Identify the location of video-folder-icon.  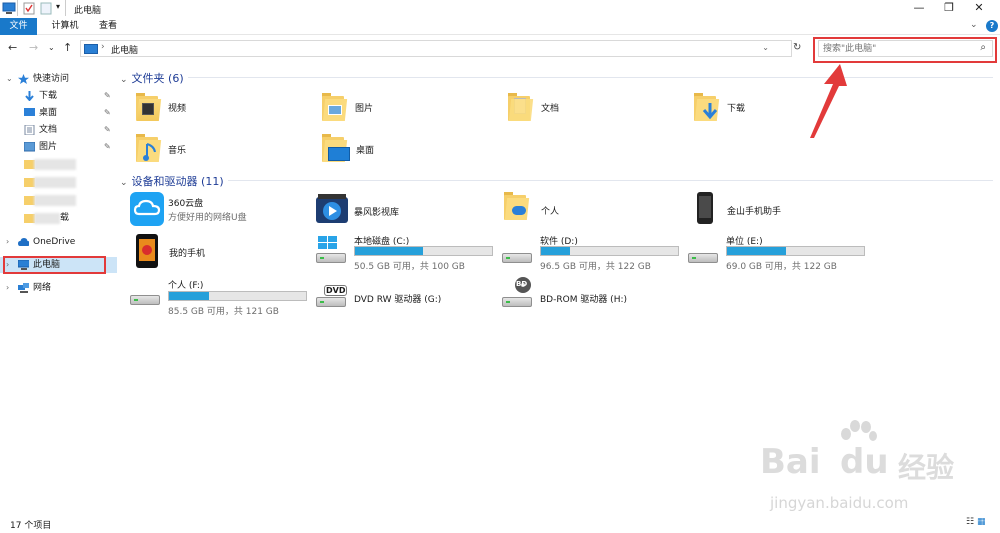
(149, 107).